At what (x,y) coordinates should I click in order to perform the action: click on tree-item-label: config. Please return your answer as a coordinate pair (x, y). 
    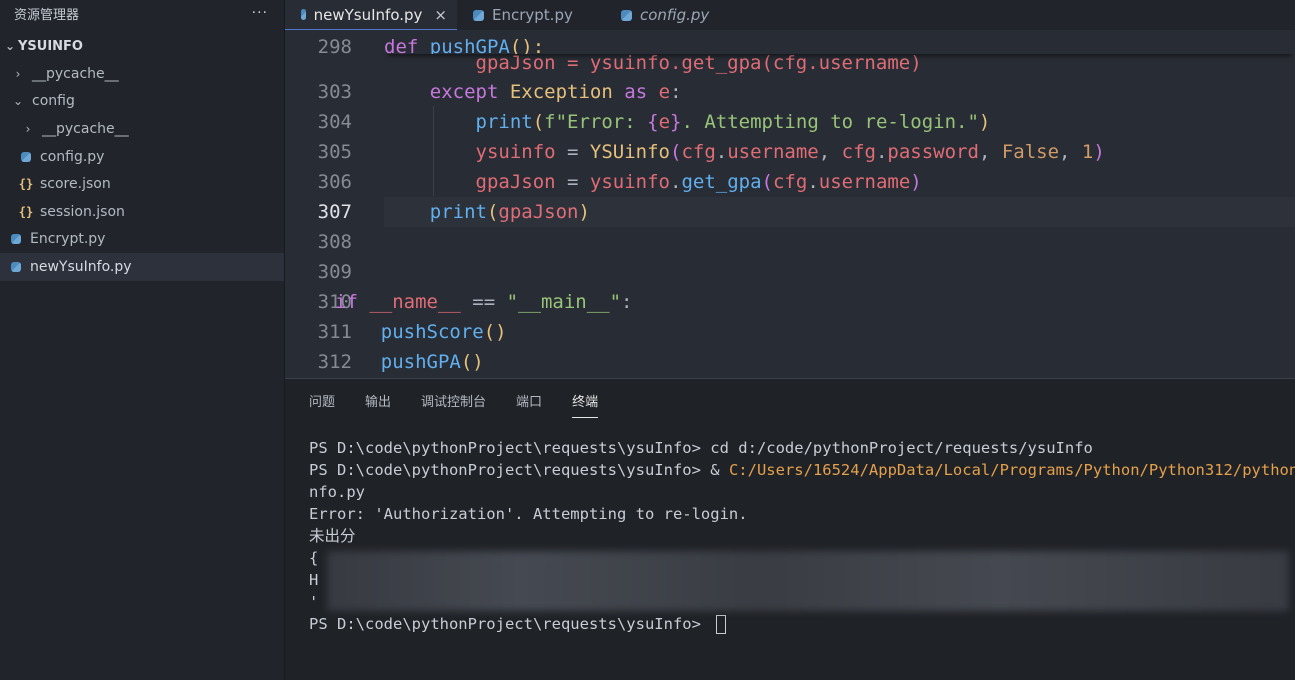
    Looking at the image, I should click on (53, 101).